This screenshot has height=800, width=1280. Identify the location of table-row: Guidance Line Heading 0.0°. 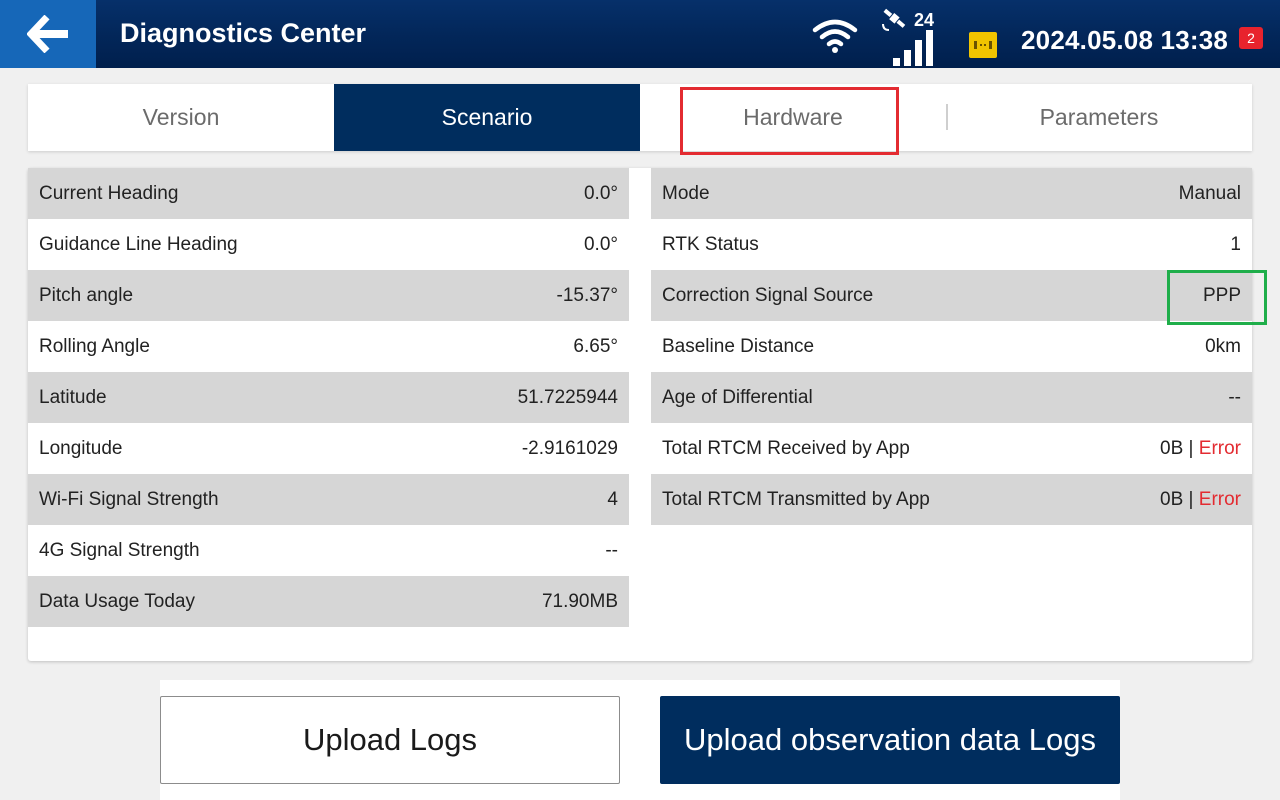
(328, 244).